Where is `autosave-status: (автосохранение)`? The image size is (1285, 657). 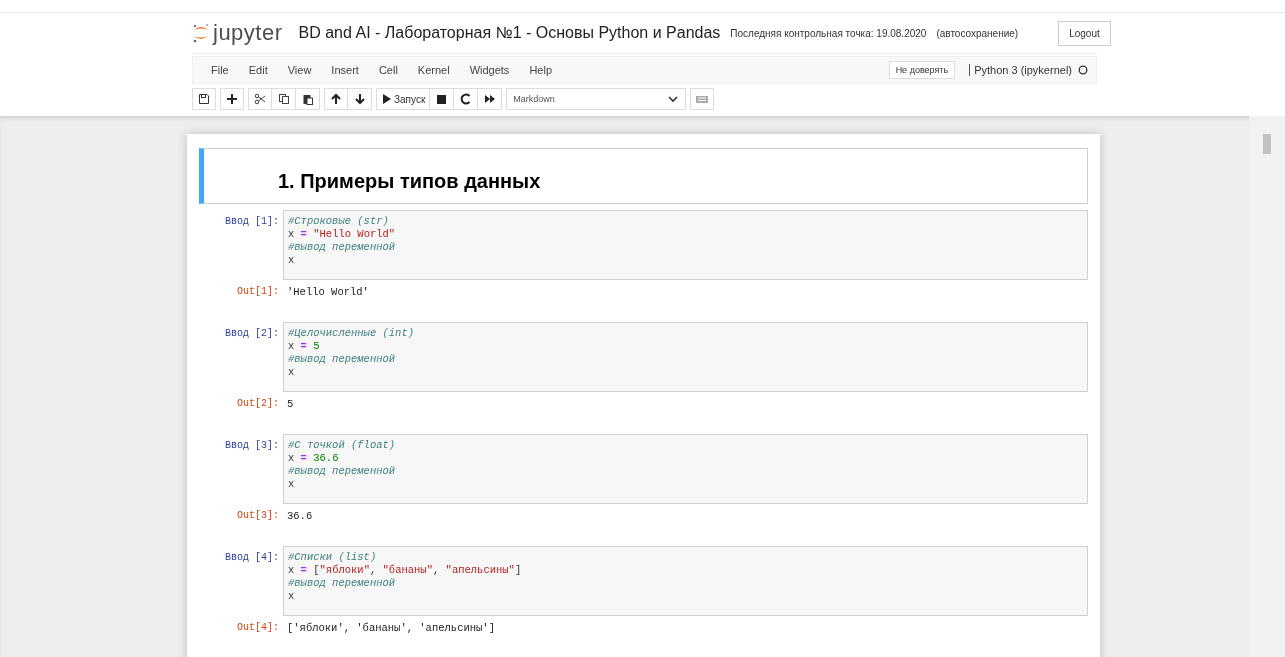
autosave-status: (автосохранение) is located at coordinates (977, 33).